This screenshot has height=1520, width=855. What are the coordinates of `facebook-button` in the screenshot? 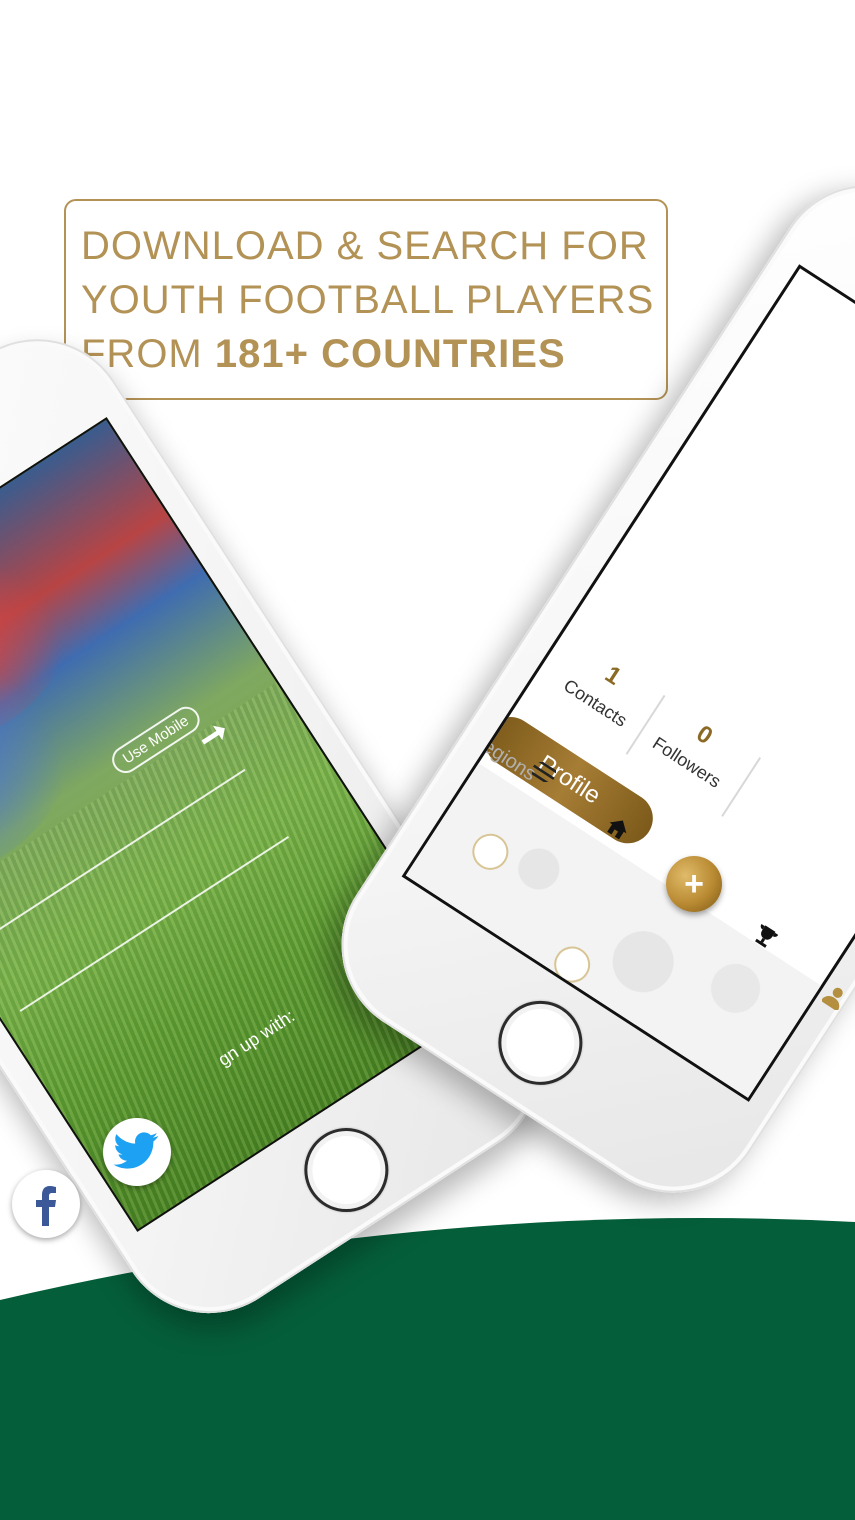 It's located at (46, 1204).